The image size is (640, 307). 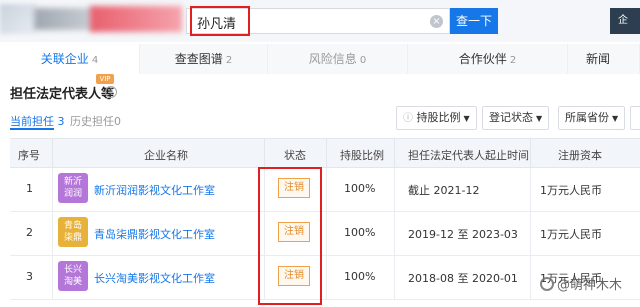 What do you see at coordinates (154, 190) in the screenshot?
I see `company-name-link: 新沂润润影视文化工作室` at bounding box center [154, 190].